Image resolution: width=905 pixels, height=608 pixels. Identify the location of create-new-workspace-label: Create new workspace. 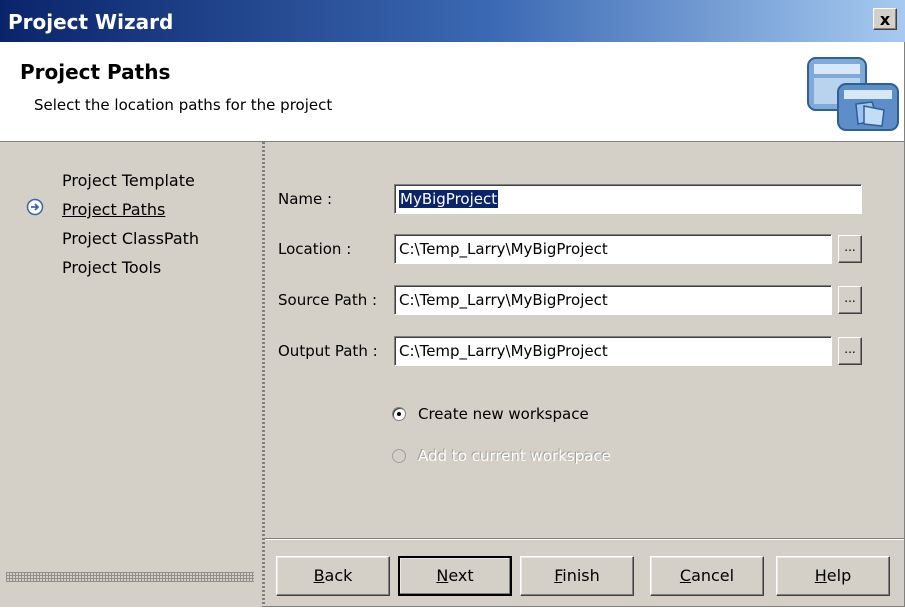
(503, 414).